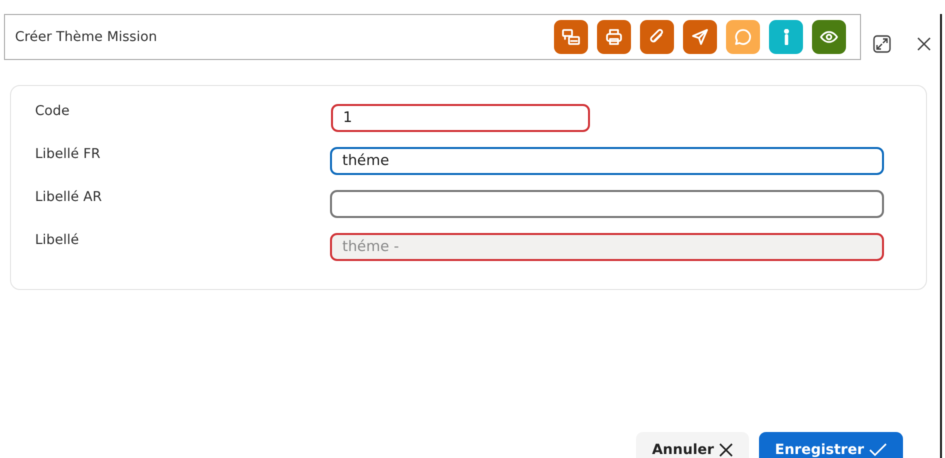 Image resolution: width=945 pixels, height=458 pixels. Describe the element at coordinates (86, 37) in the screenshot. I see `window-title: Créer Thème Mission` at that location.